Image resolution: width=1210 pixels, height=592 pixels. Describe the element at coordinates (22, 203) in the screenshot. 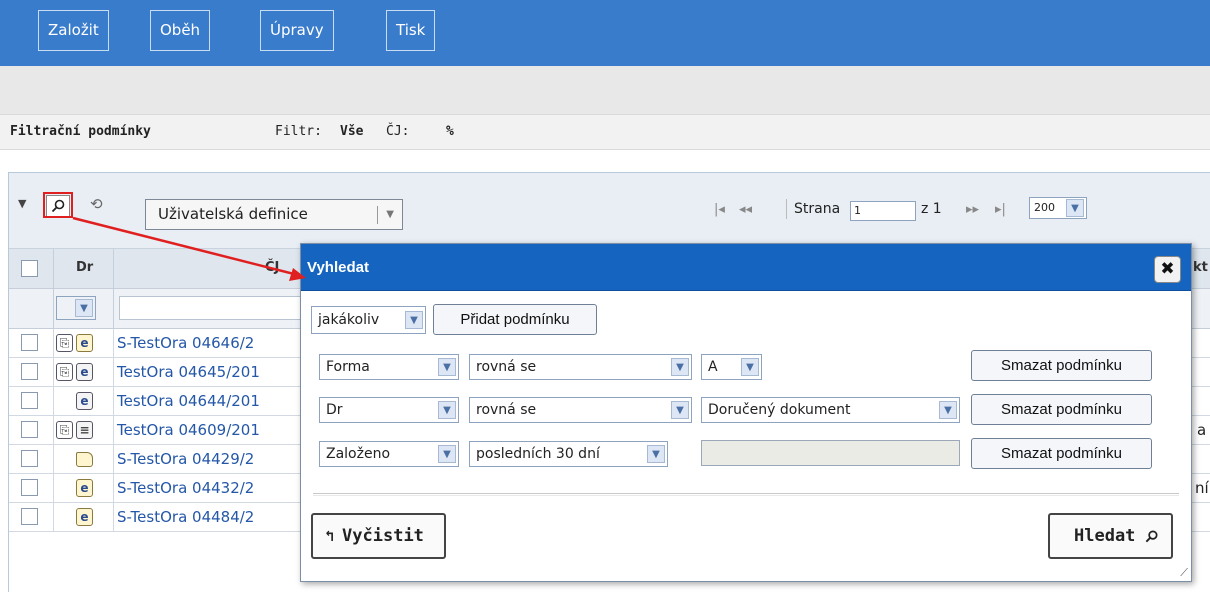

I see `collapse-arrow-icon: ▼` at that location.